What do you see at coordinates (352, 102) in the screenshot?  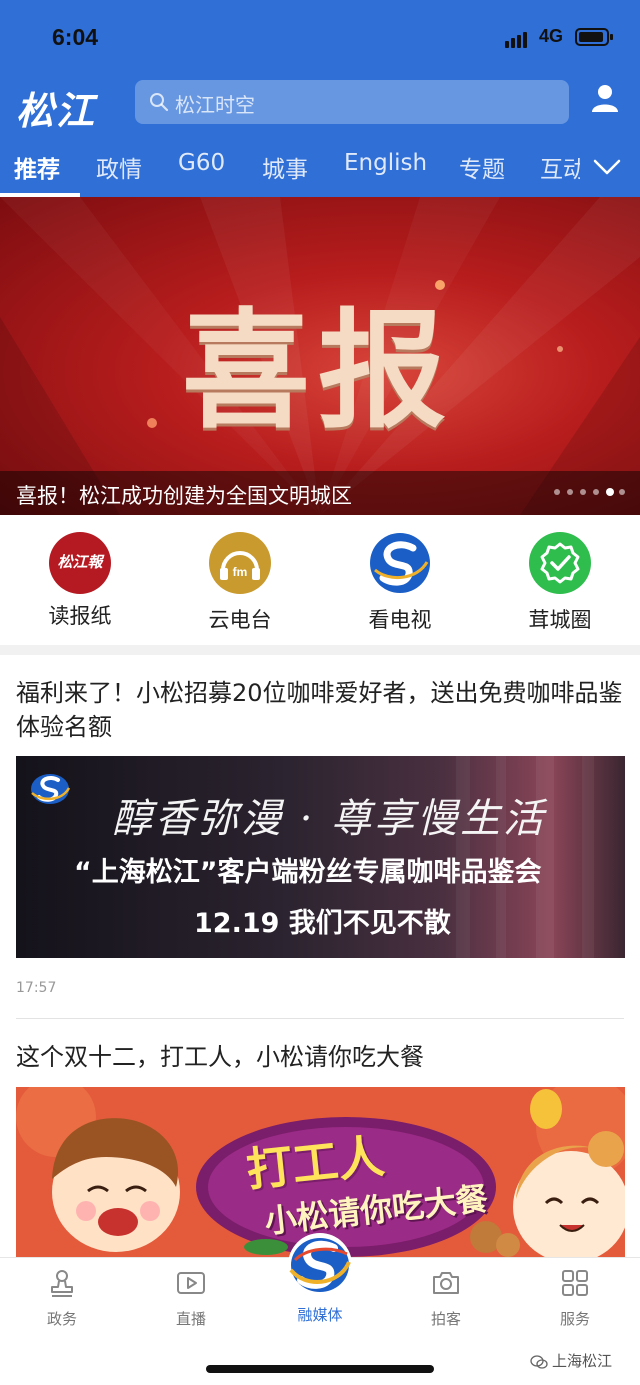 I see `search-input: 松江时空` at bounding box center [352, 102].